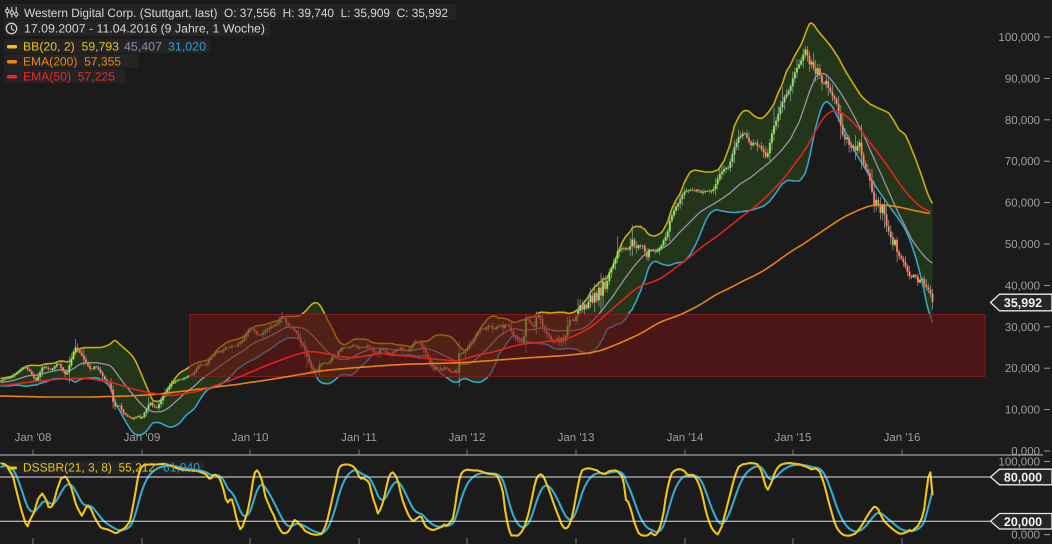 The image size is (1052, 544). I want to click on svg-text: Jan '16, so click(902, 438).